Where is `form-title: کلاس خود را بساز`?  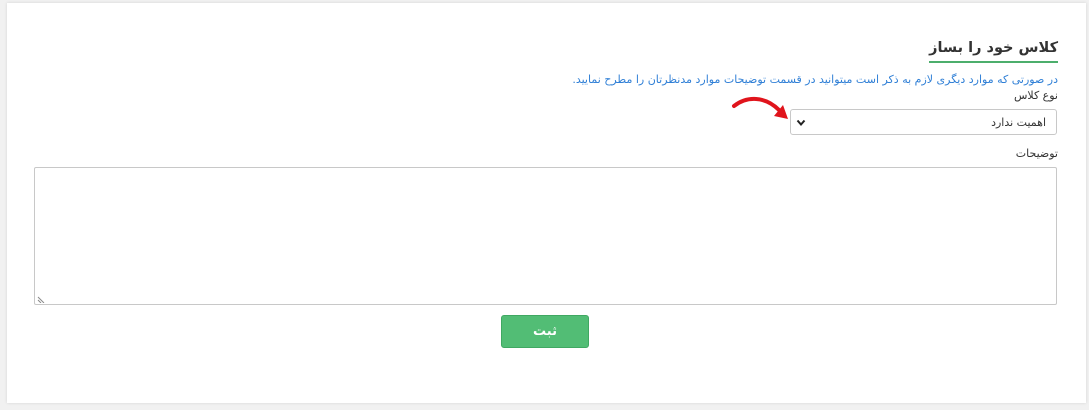
form-title: کلاس خود را بساز is located at coordinates (993, 51).